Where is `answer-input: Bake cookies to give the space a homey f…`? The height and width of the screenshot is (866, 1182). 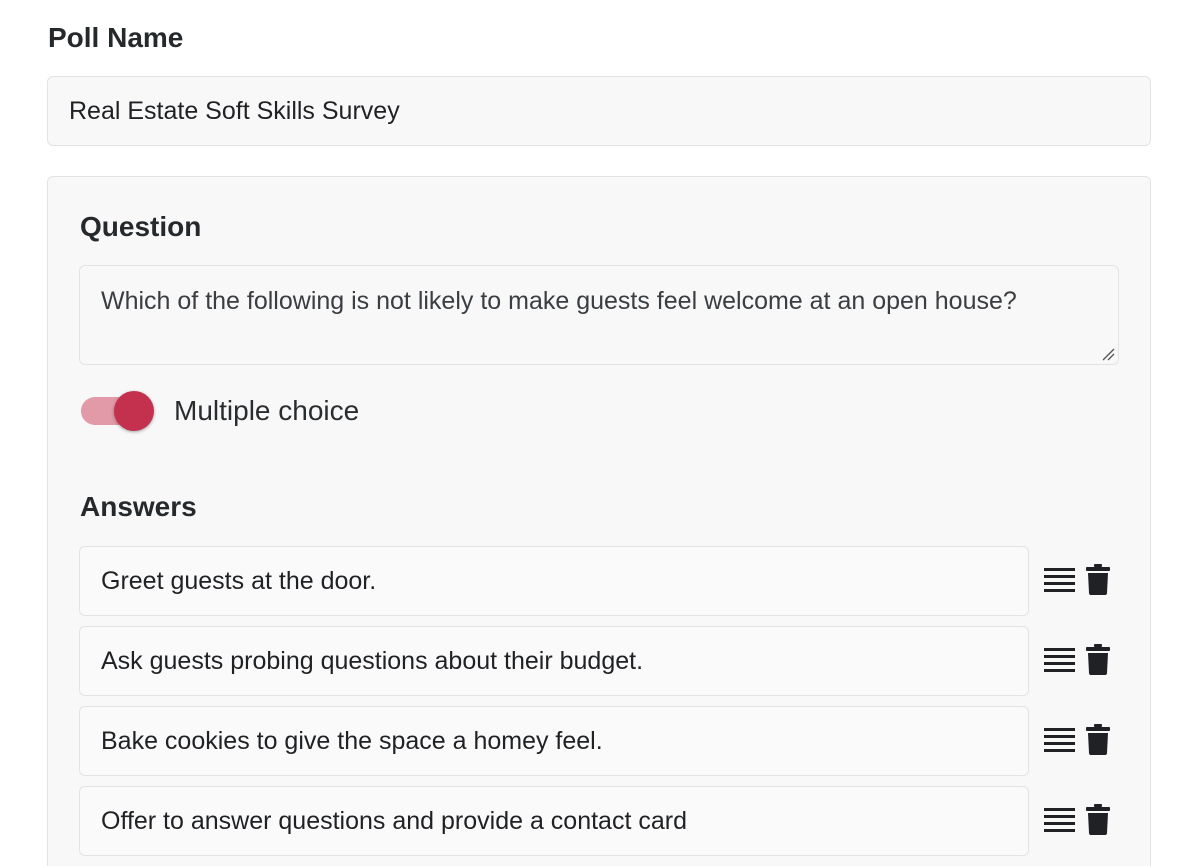 answer-input: Bake cookies to give the space a homey f… is located at coordinates (554, 741).